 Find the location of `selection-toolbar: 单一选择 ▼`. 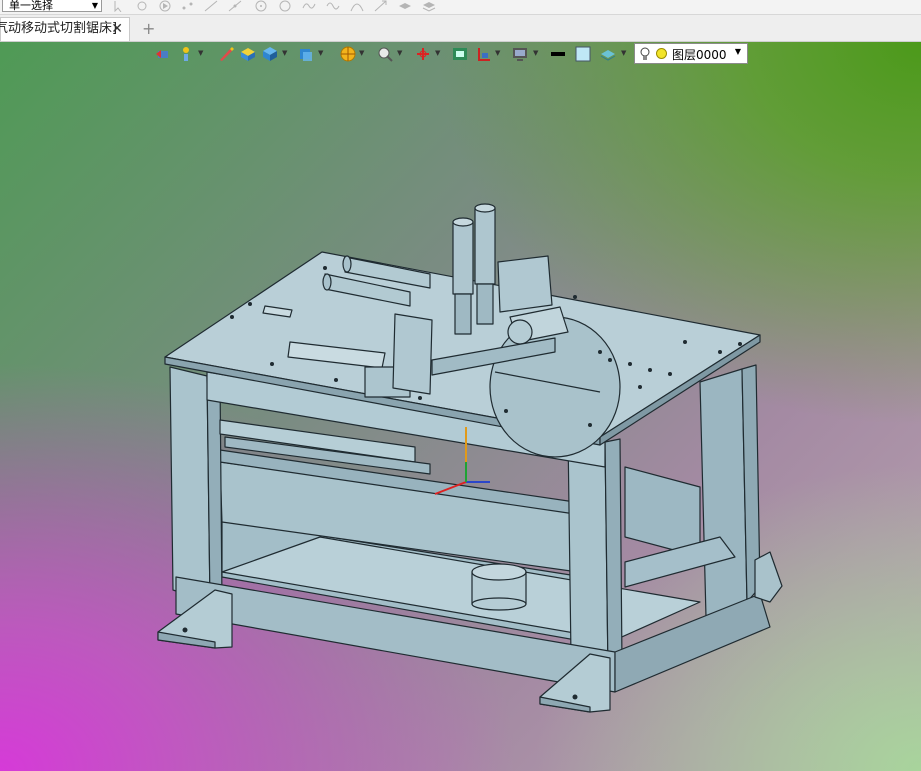

selection-toolbar: 单一选择 ▼ is located at coordinates (460, 7).